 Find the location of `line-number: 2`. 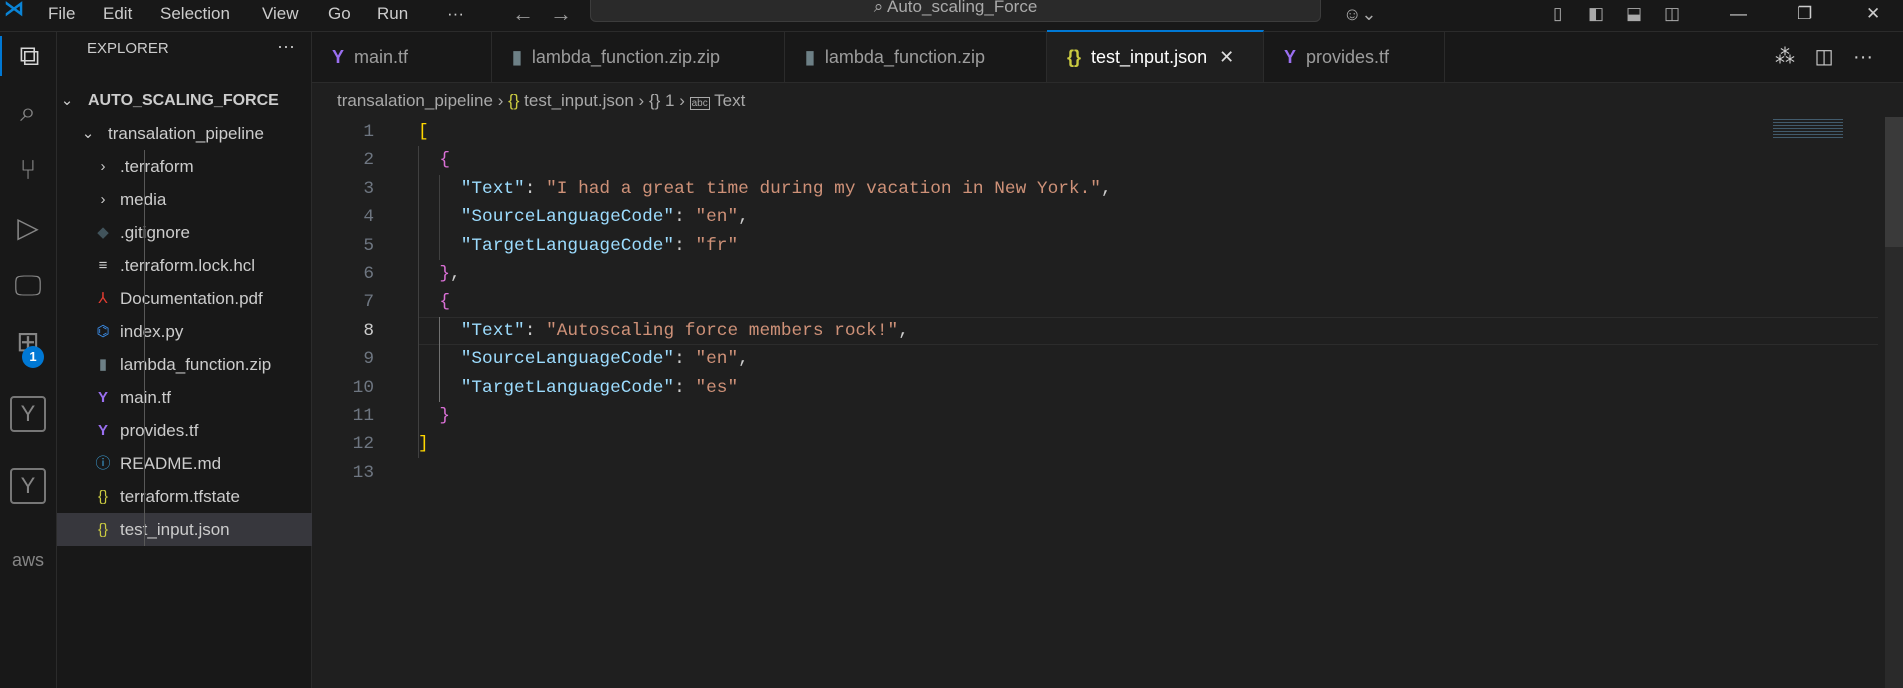

line-number: 2 is located at coordinates (368, 160).